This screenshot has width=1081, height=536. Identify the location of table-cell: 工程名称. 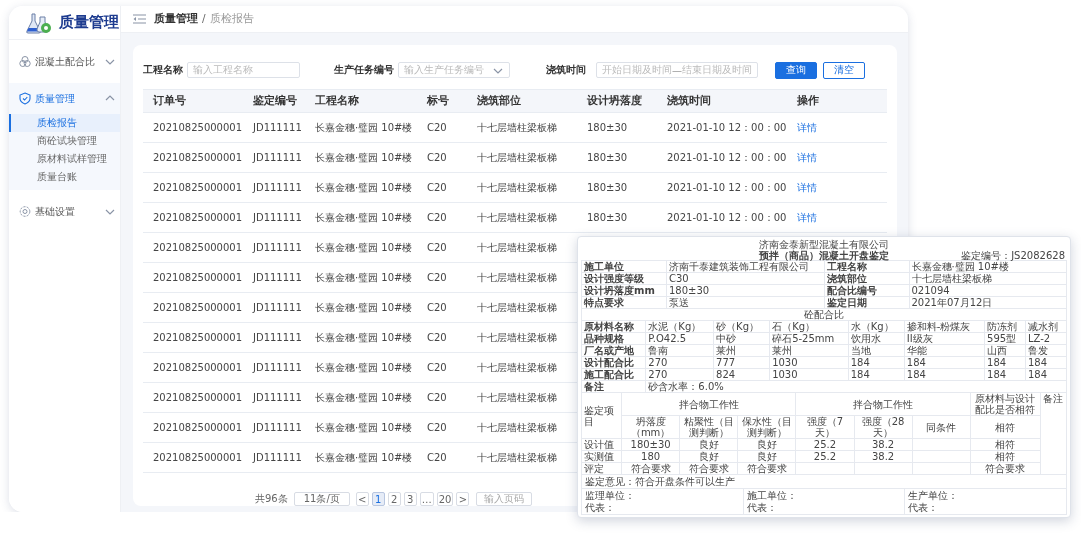
(846, 266).